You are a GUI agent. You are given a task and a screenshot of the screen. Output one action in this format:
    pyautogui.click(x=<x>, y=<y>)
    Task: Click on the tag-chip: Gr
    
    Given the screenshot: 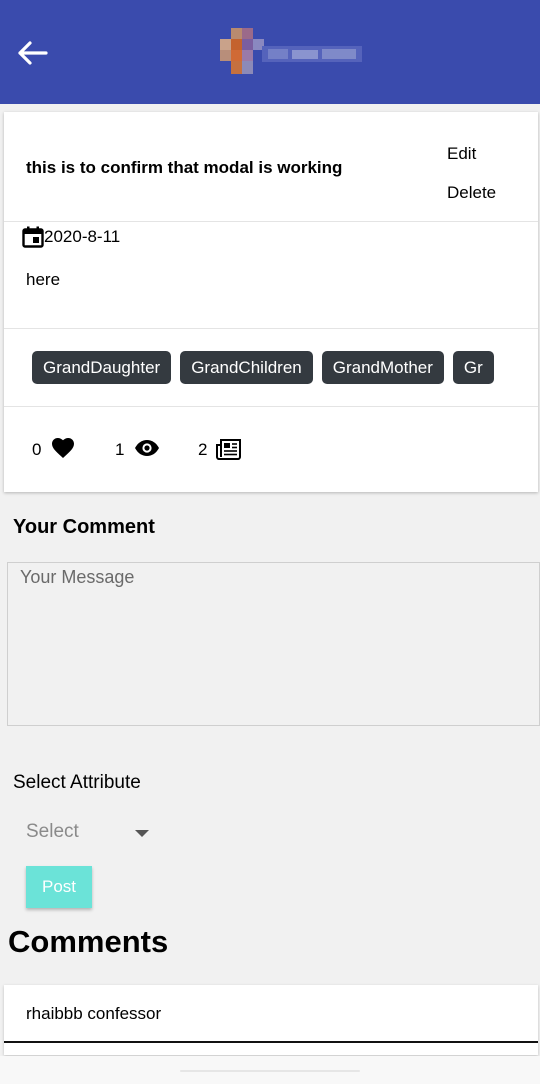 What is the action you would take?
    pyautogui.click(x=473, y=367)
    